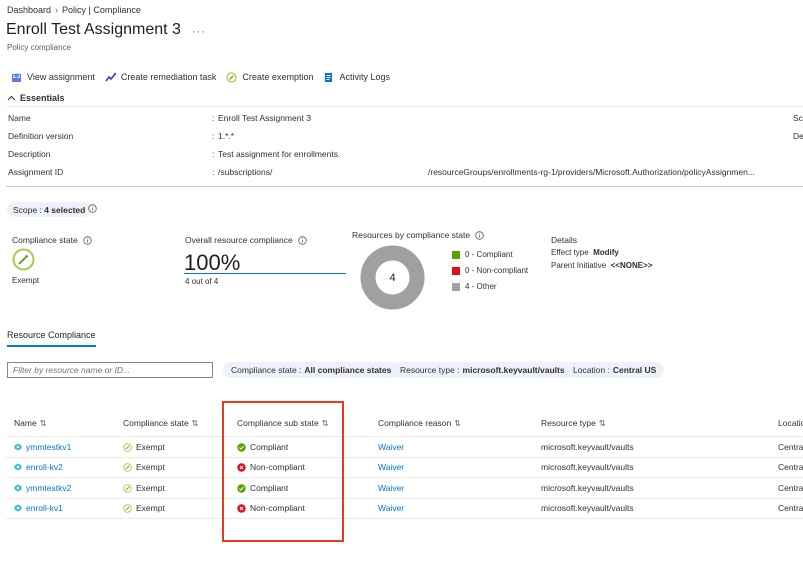  I want to click on exemption-icon, so click(232, 77).